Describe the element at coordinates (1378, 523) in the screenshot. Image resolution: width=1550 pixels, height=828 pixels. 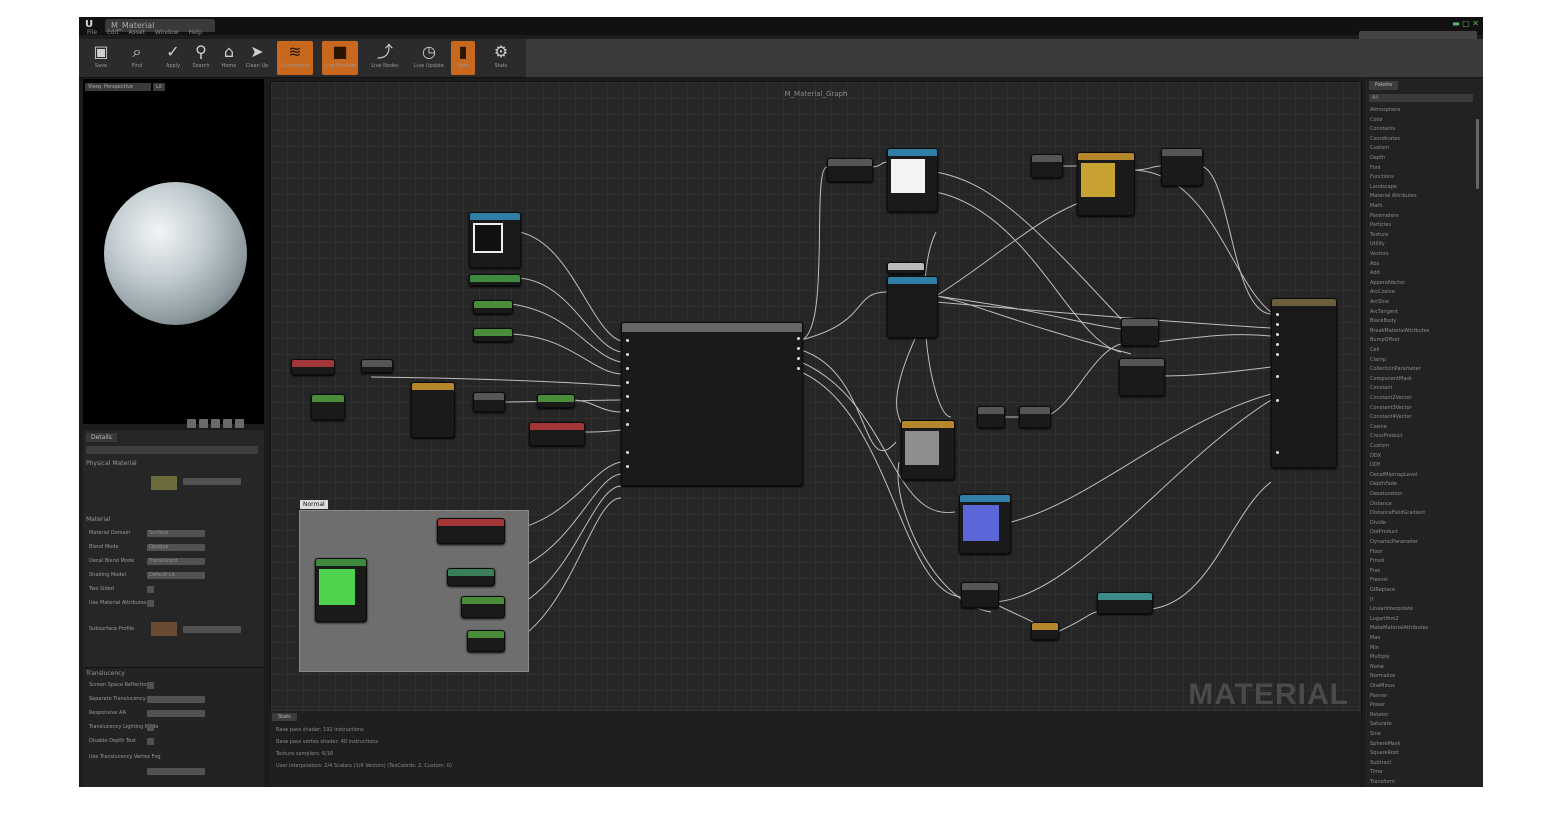
I see `palette-item: Divide` at that location.